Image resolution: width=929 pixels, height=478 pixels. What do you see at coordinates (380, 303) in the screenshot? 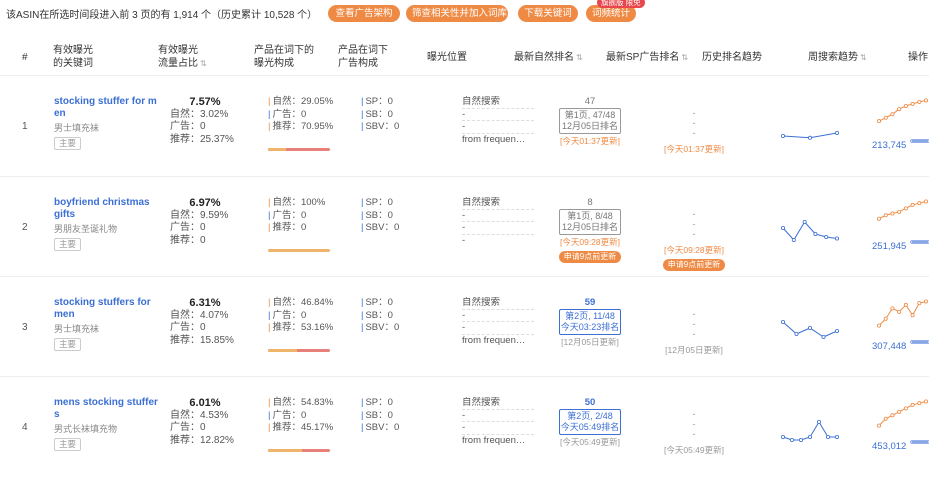
I see `ad-sp-line: | SP：0` at bounding box center [380, 303].